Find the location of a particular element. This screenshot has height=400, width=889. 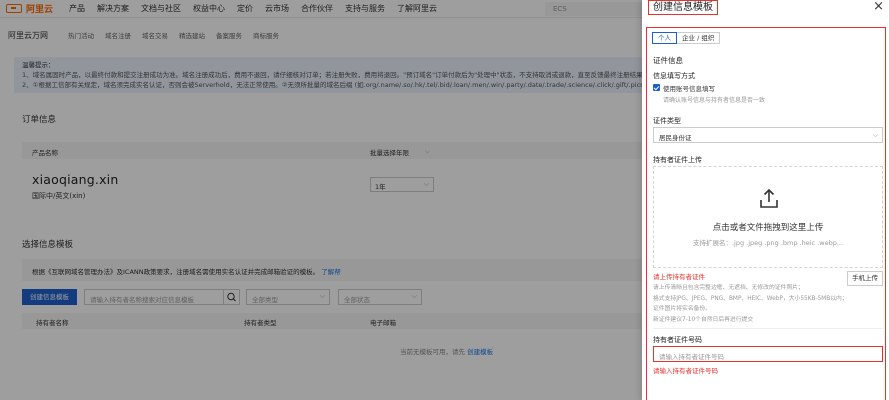

close-icon: × is located at coordinates (878, 7).